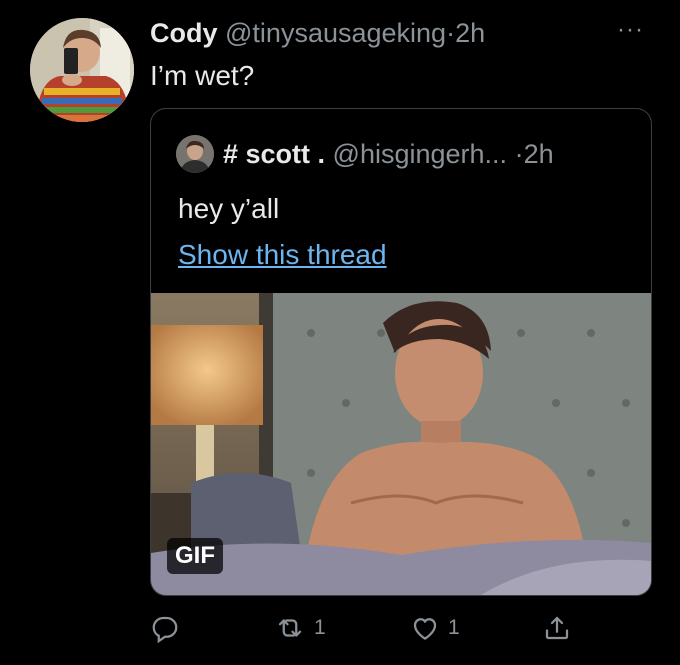 This screenshot has height=665, width=680. Describe the element at coordinates (290, 628) in the screenshot. I see `retweet-icon` at that location.